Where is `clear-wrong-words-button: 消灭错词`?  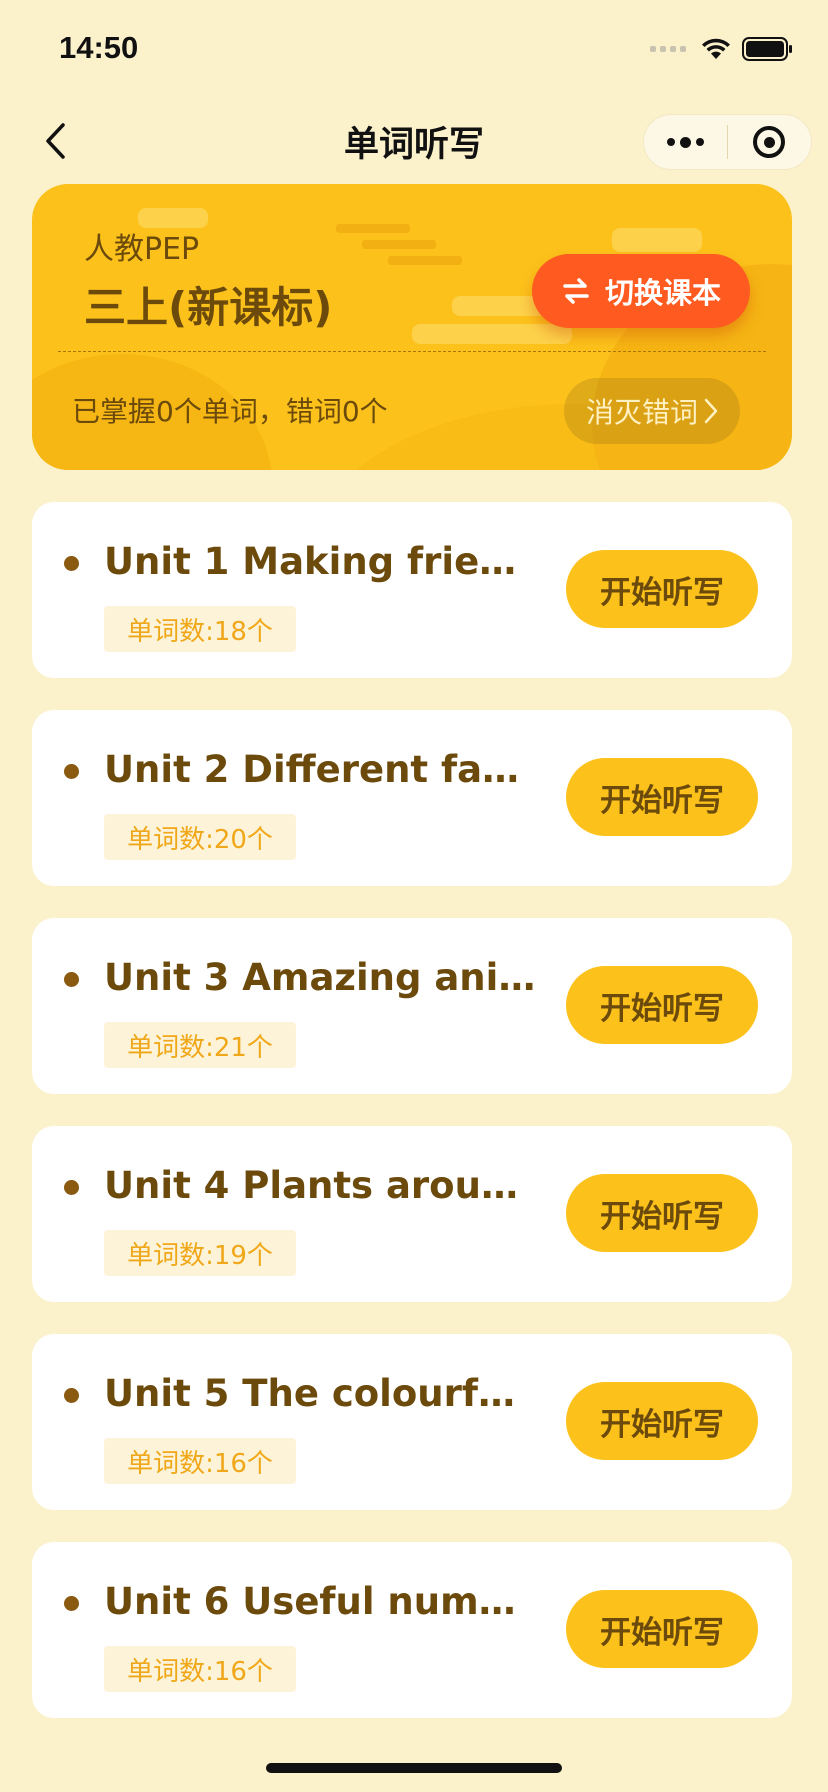 clear-wrong-words-button: 消灭错词 is located at coordinates (652, 411).